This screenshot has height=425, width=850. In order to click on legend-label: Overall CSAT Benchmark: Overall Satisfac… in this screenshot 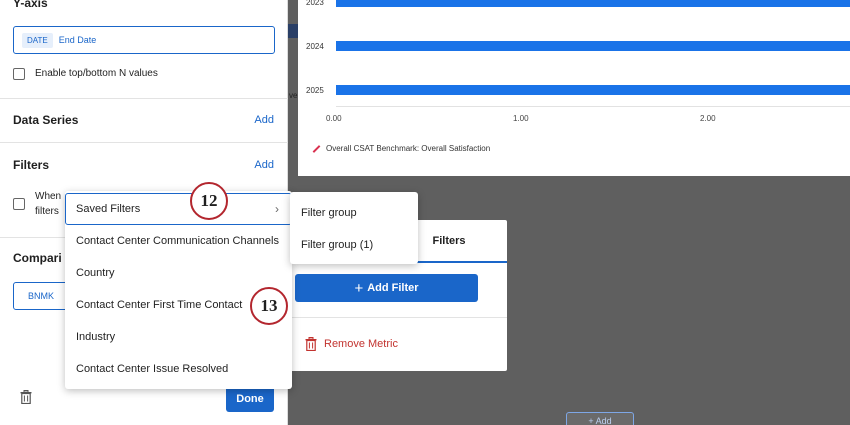, I will do `click(408, 148)`.